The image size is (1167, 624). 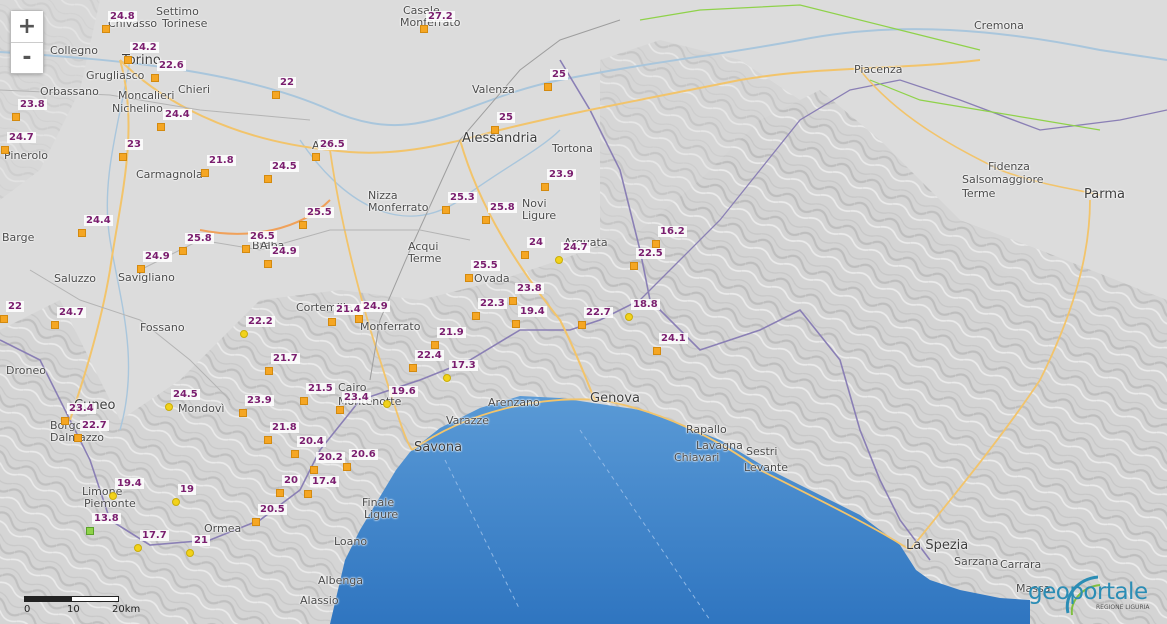 What do you see at coordinates (1094, 596) in the screenshot?
I see `geoportale-logo: geoportale REGIONE LIGURIA` at bounding box center [1094, 596].